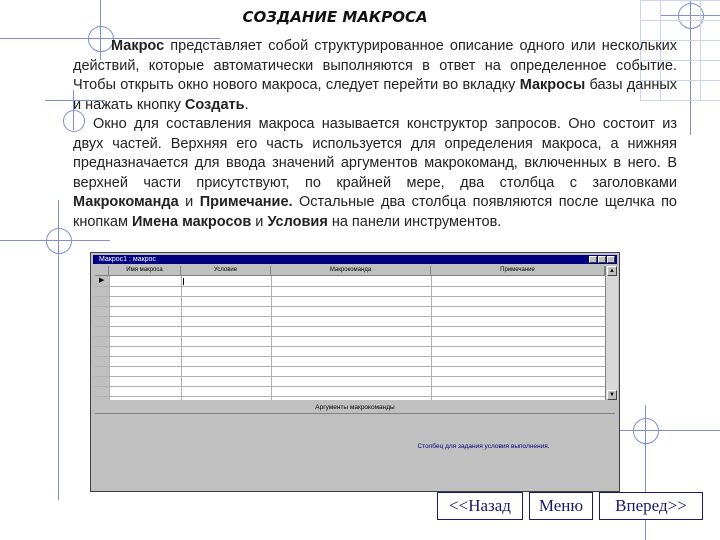  Describe the element at coordinates (651, 506) in the screenshot. I see `forward-button: Вперед>>` at that location.